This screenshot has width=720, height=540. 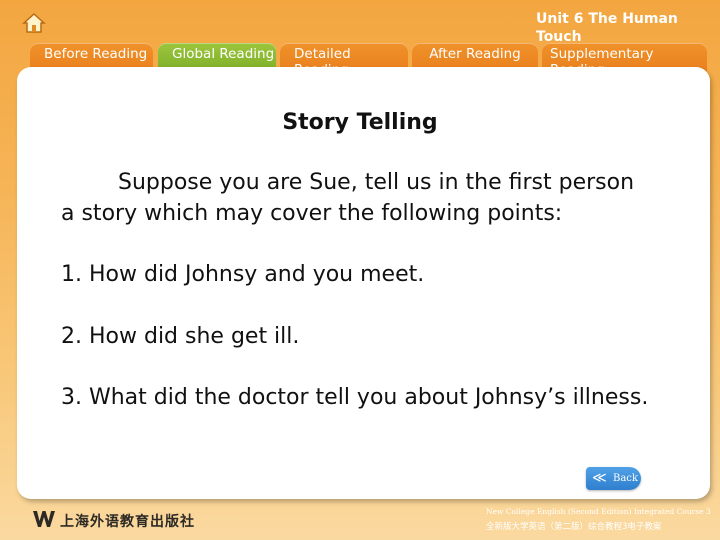 What do you see at coordinates (44, 519) in the screenshot?
I see `publisher-logo` at bounding box center [44, 519].